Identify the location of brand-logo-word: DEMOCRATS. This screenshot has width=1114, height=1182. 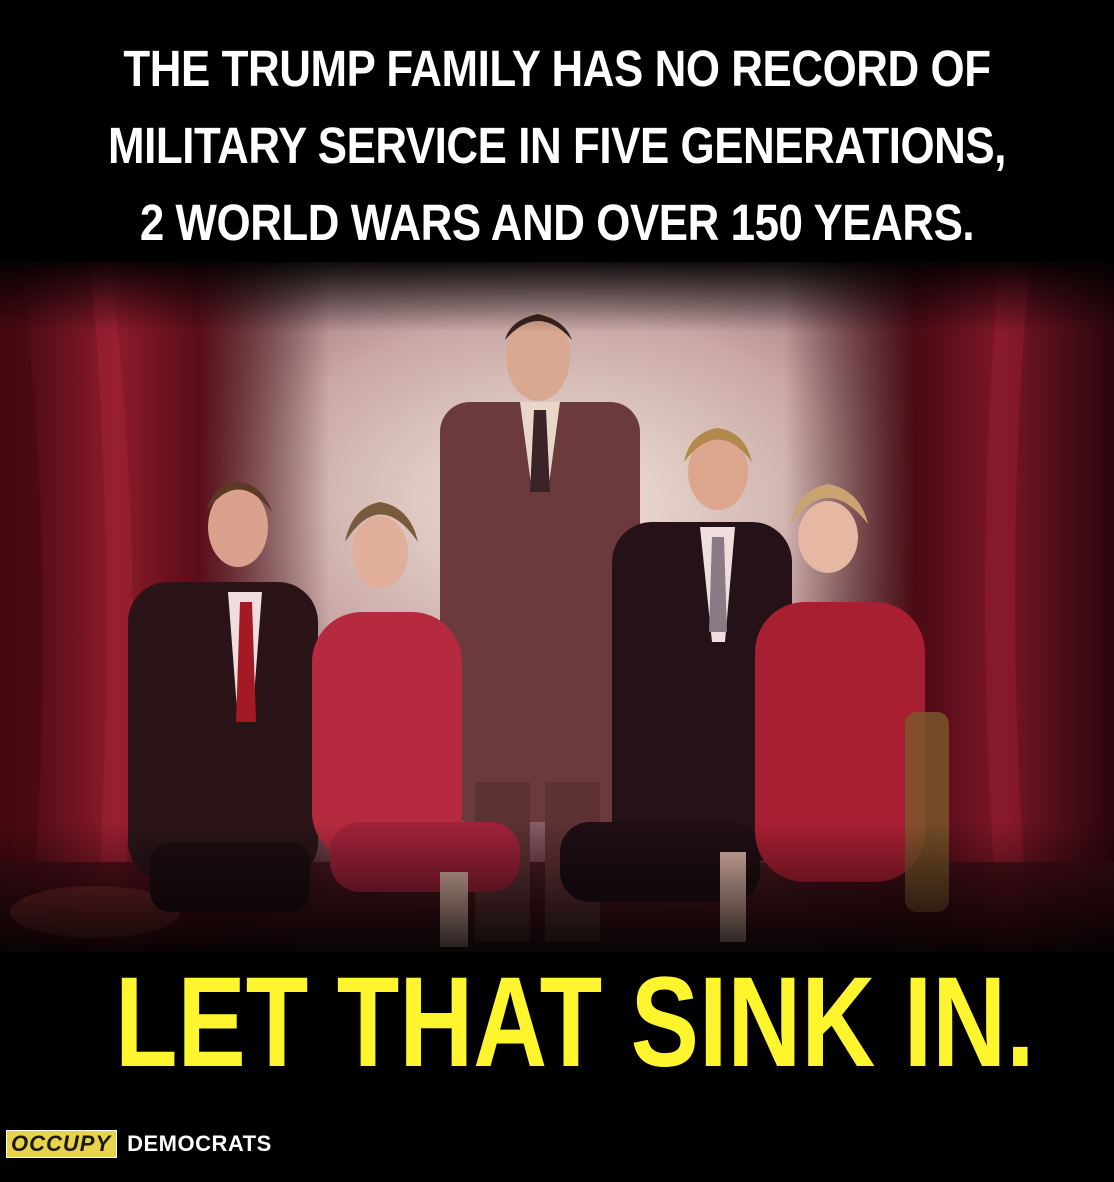
(199, 1143).